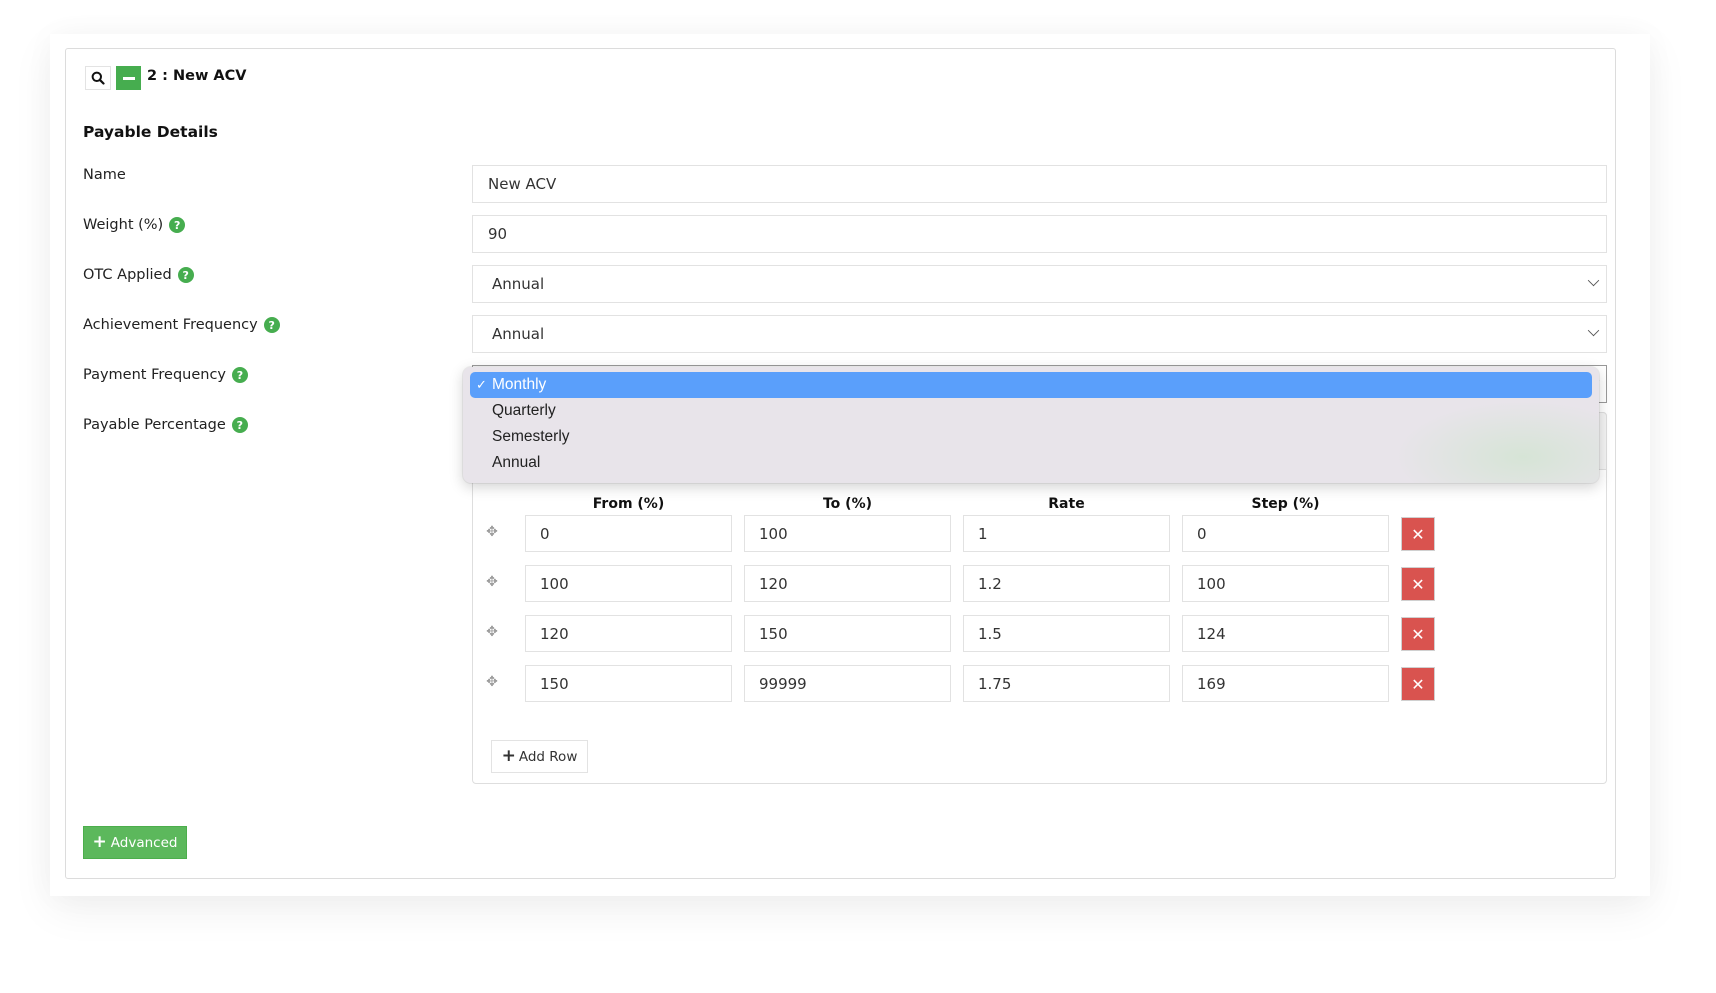 The width and height of the screenshot is (1716, 993). What do you see at coordinates (773, 583) in the screenshot?
I see `to-value: 120` at bounding box center [773, 583].